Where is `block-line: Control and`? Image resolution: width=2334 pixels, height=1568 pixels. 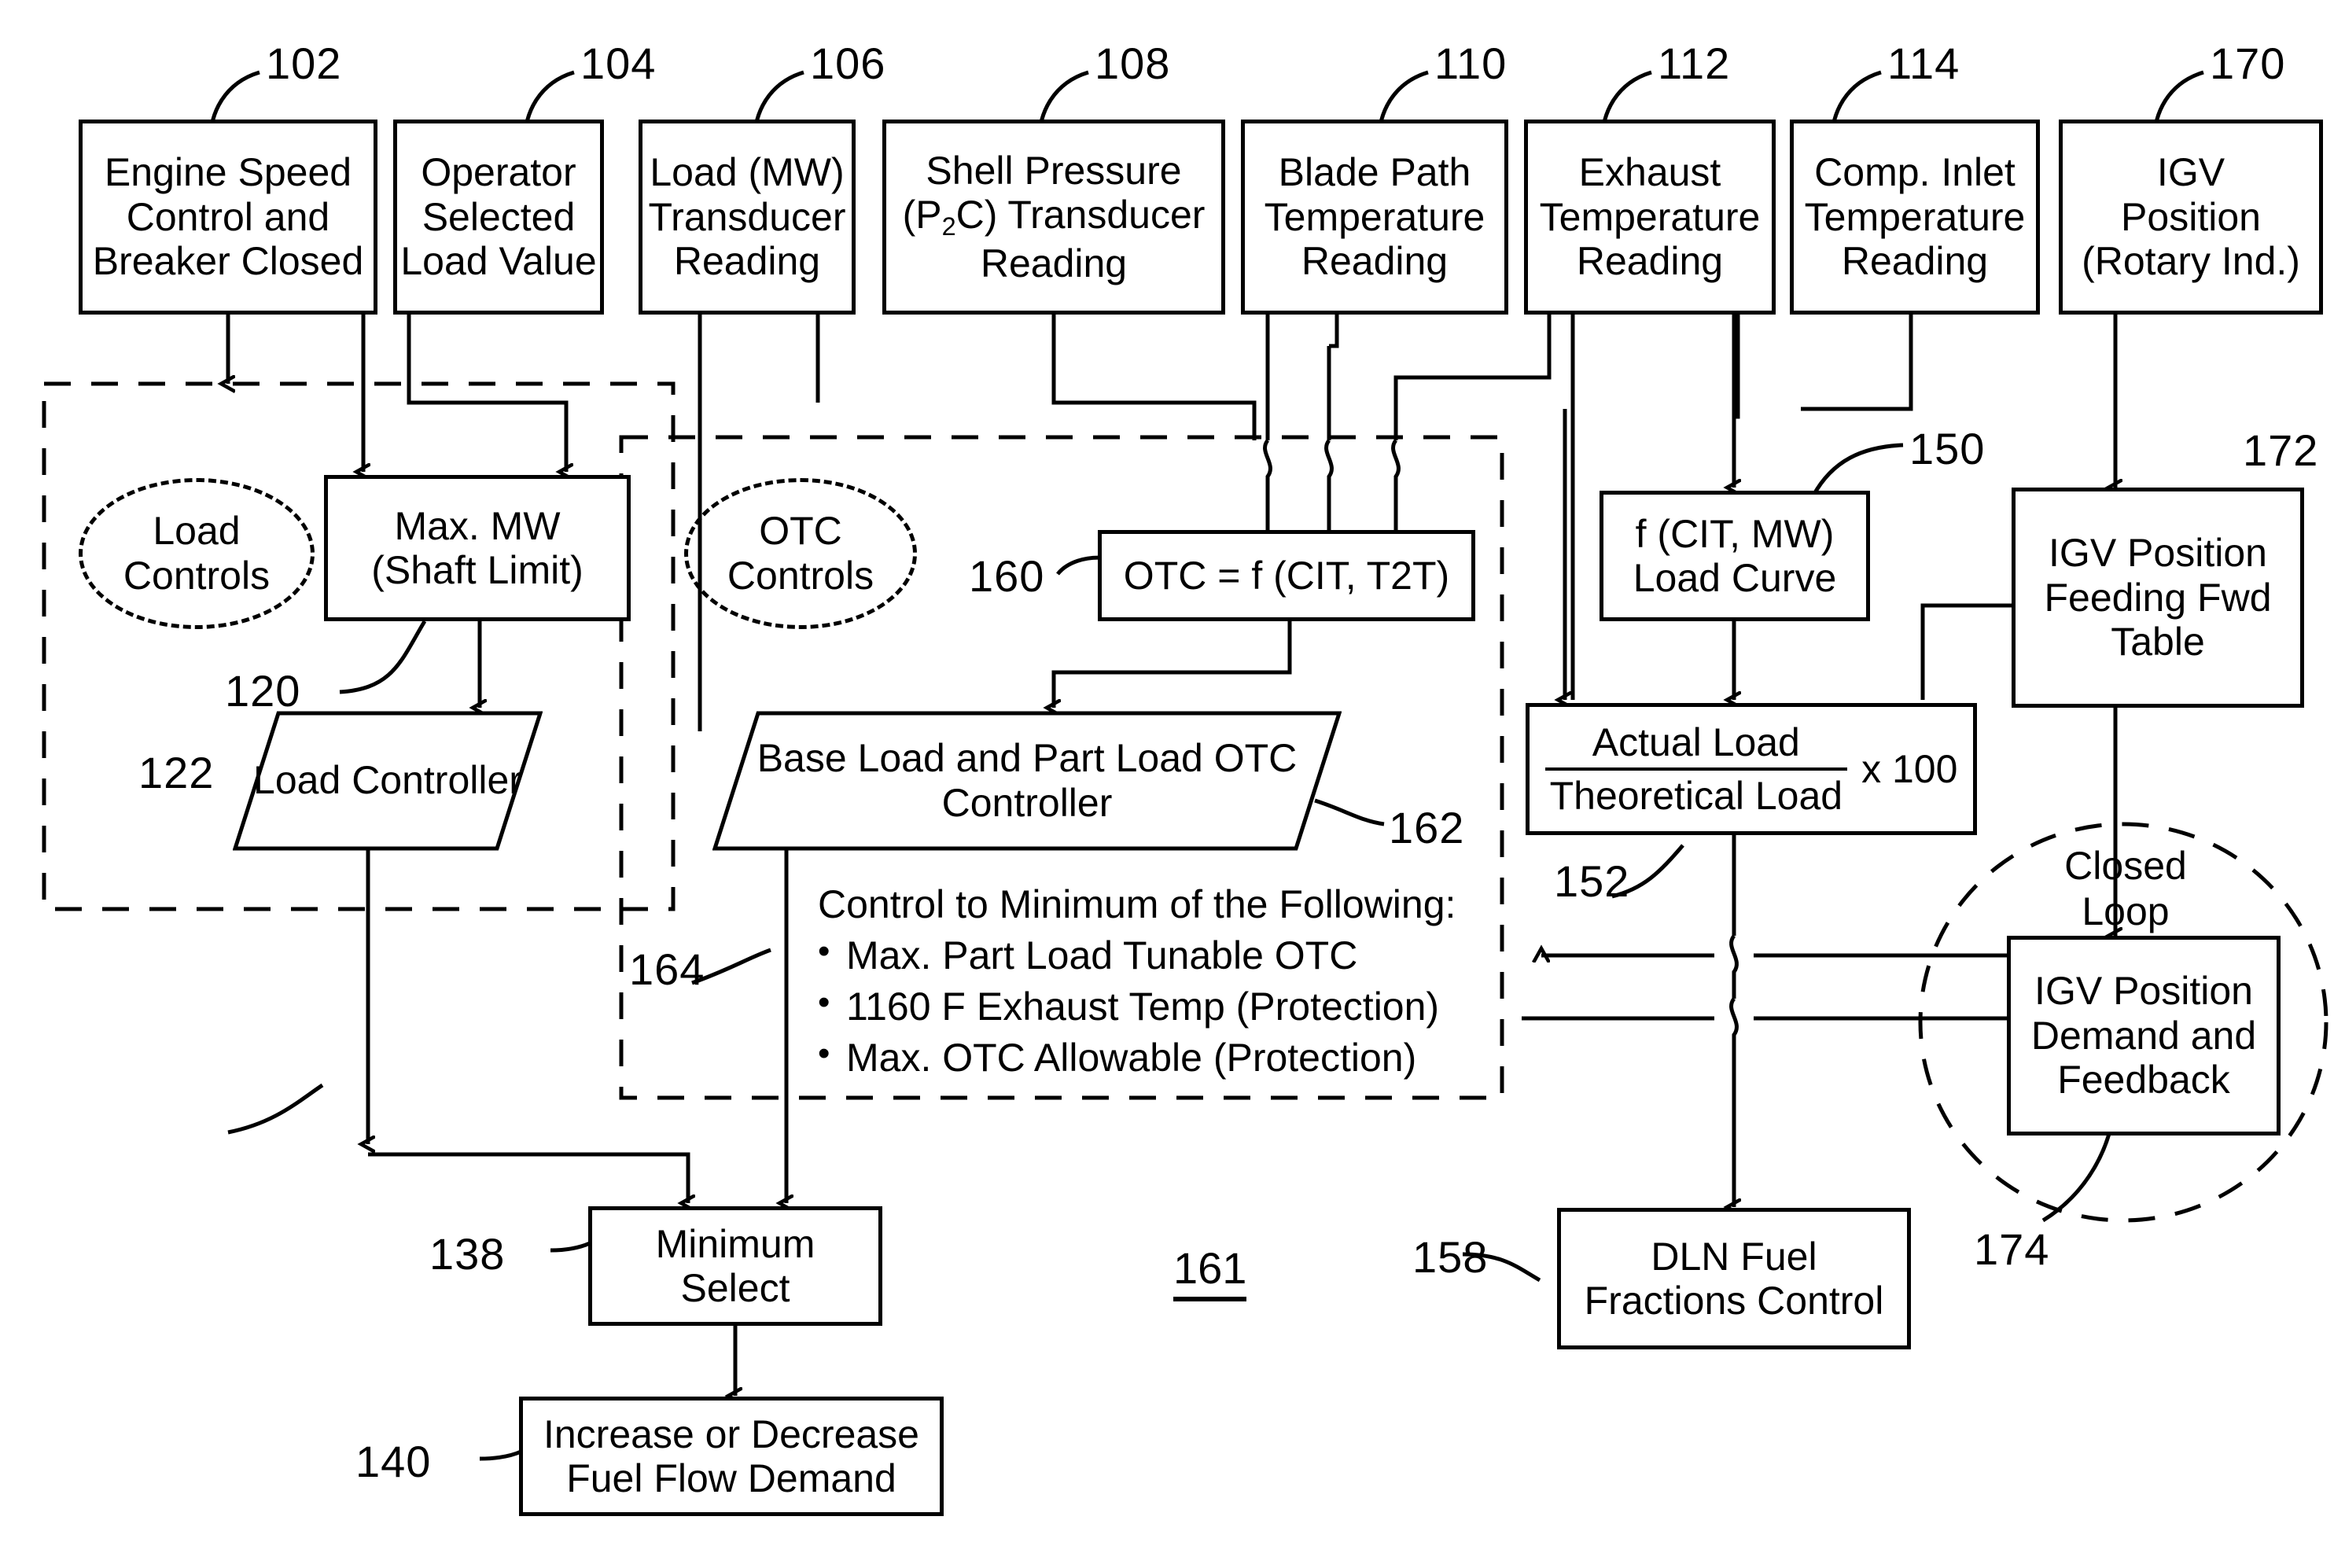 block-line: Control and is located at coordinates (228, 216).